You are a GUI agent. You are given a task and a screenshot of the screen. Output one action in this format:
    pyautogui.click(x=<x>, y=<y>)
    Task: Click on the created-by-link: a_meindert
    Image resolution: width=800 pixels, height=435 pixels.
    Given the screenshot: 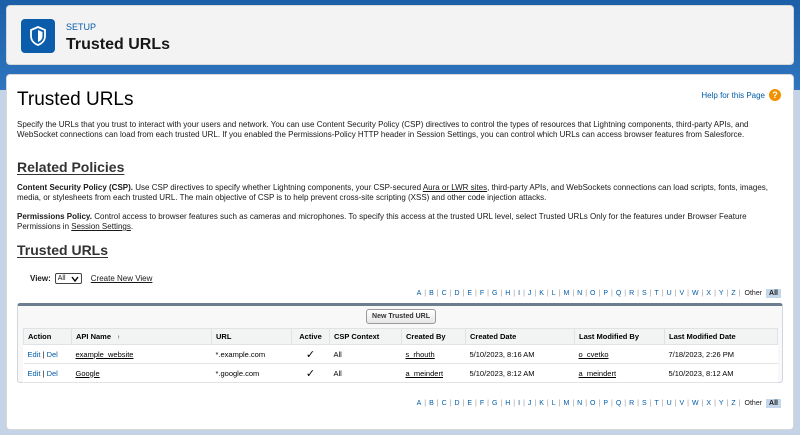 What is the action you would take?
    pyautogui.click(x=425, y=373)
    